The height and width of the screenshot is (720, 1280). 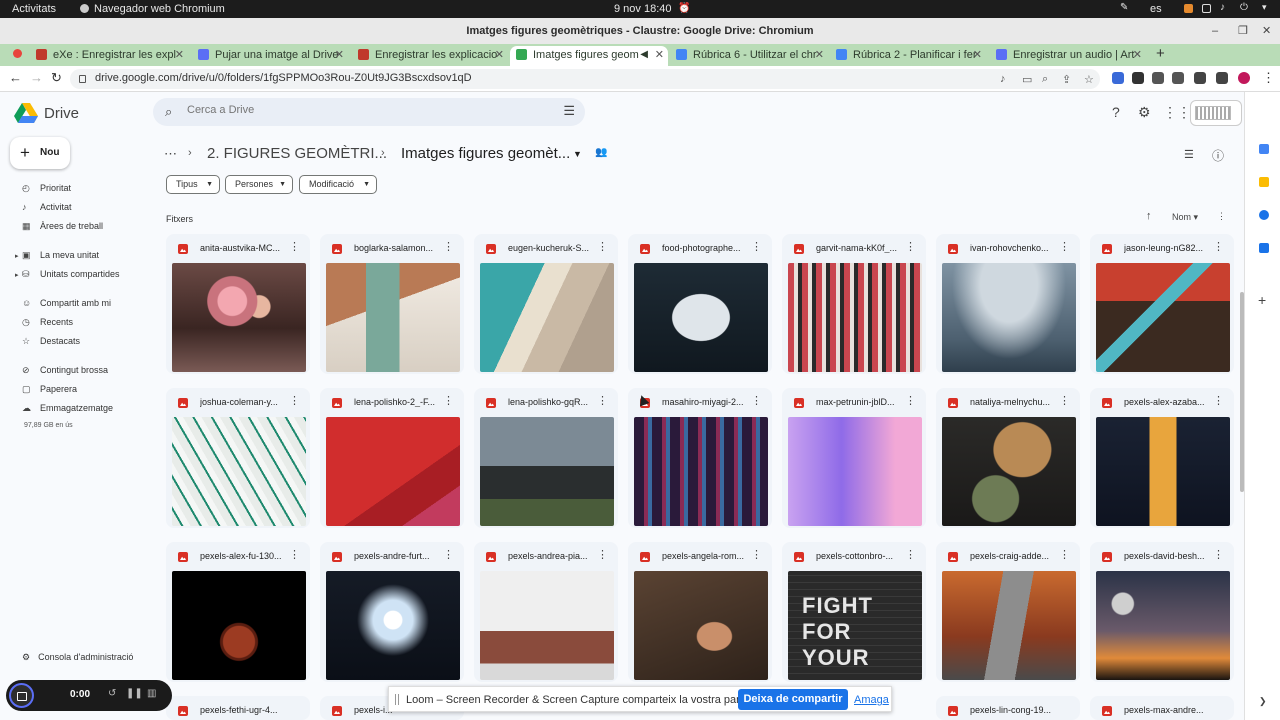 What do you see at coordinates (793, 699) in the screenshot?
I see `stop-sharing-button: Deixa de compartir` at bounding box center [793, 699].